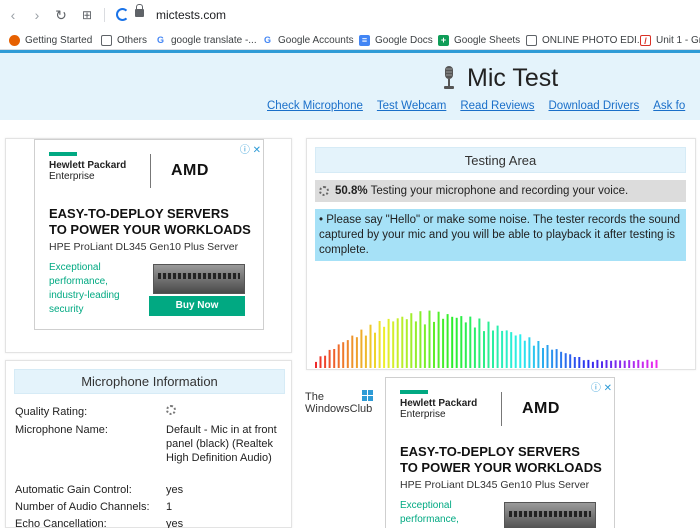  I want to click on back-icon: ‹, so click(13, 15).